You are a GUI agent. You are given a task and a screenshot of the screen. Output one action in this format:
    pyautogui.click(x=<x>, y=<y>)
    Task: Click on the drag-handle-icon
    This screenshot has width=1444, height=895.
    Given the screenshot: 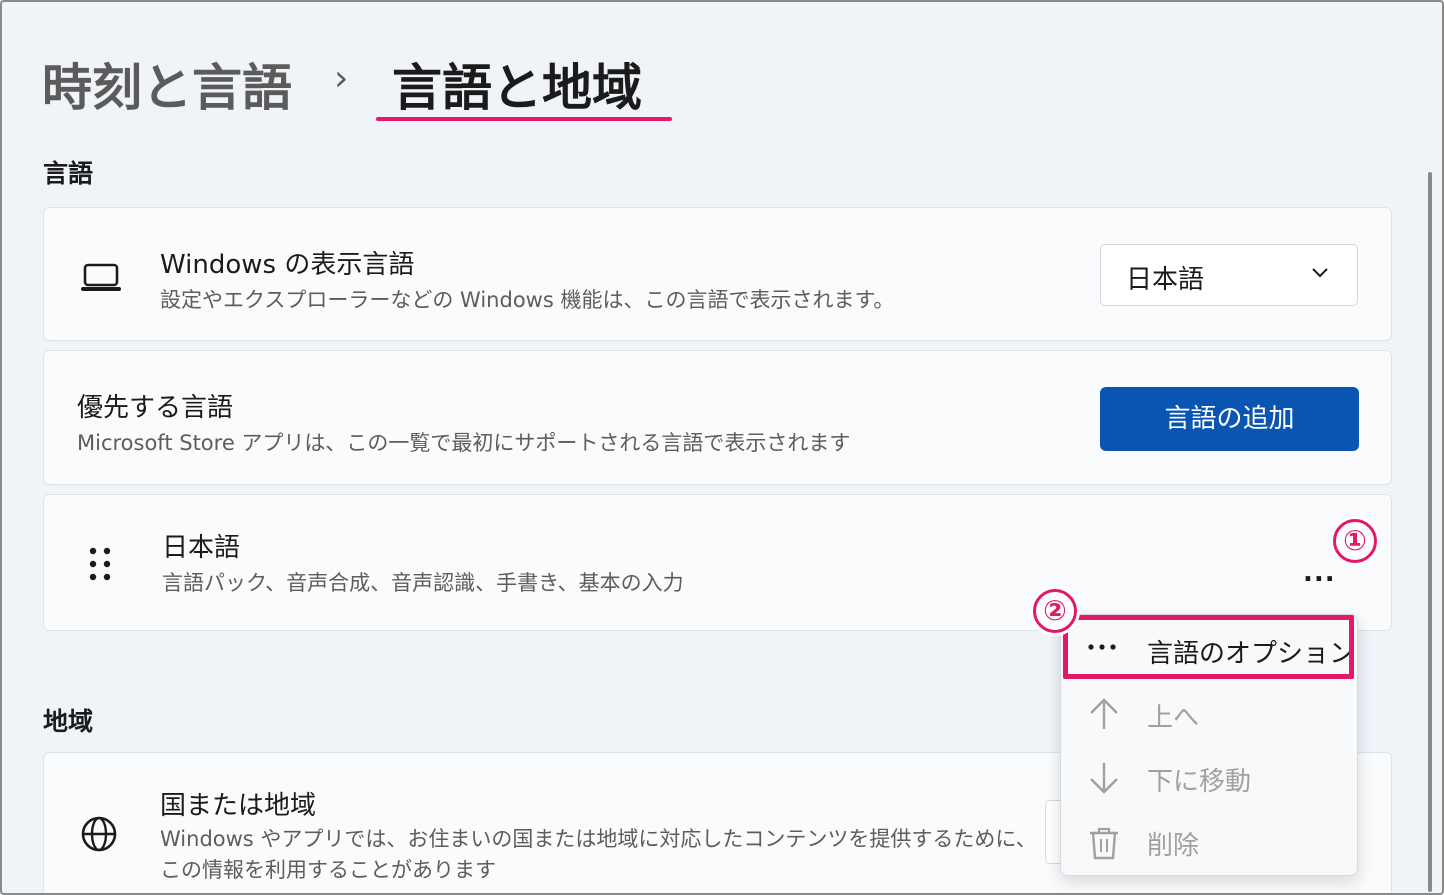 What is the action you would take?
    pyautogui.click(x=101, y=564)
    